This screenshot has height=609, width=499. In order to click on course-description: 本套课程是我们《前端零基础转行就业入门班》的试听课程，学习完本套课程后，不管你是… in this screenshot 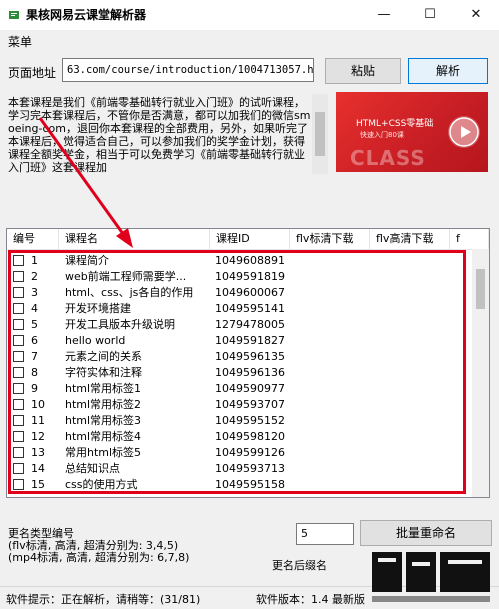, I will do `click(167, 134)`.